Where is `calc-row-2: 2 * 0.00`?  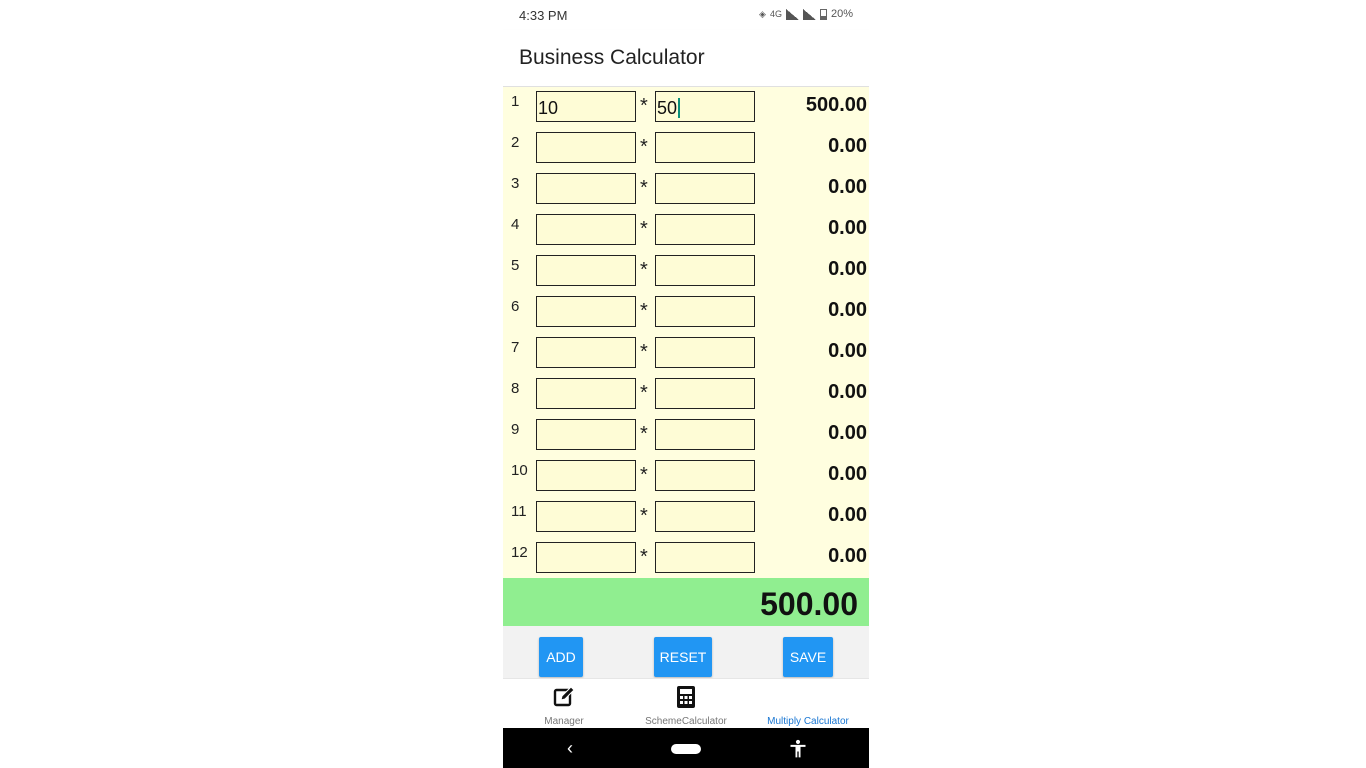
calc-row-2: 2 * 0.00 is located at coordinates (686, 148).